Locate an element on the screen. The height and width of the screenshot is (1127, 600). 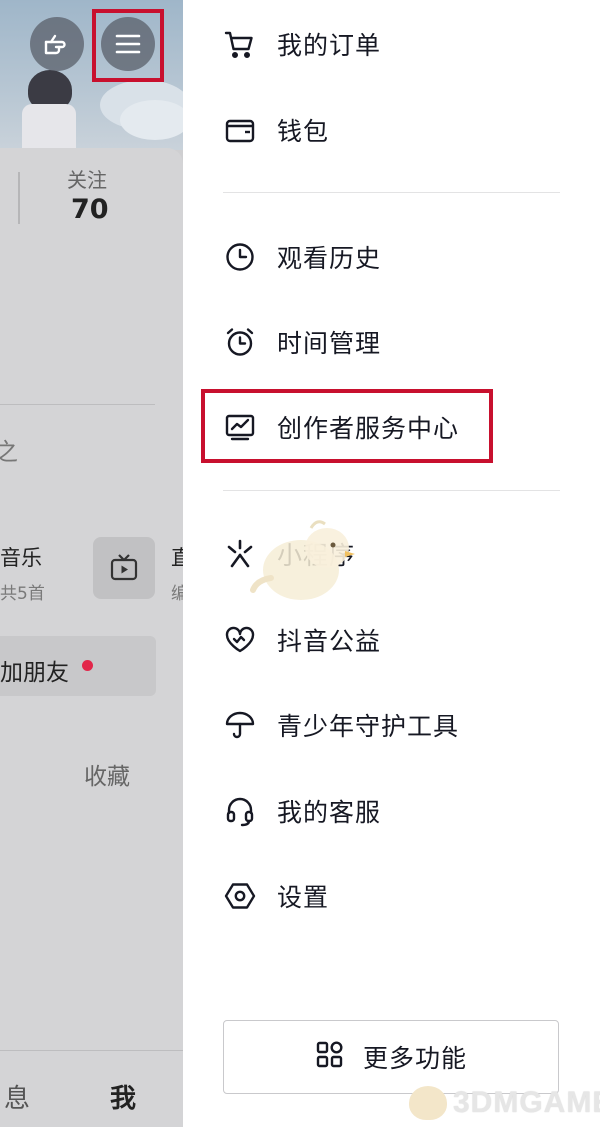
menu-item-wallet: 钱包 is located at coordinates (276, 130).